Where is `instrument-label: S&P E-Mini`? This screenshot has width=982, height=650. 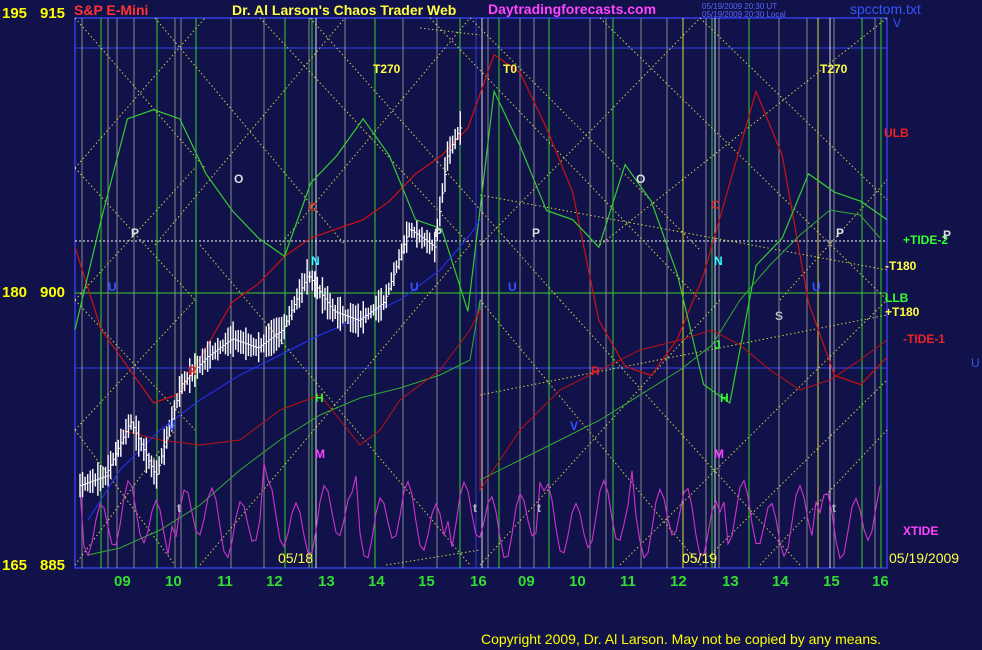
instrument-label: S&P E-Mini is located at coordinates (111, 10).